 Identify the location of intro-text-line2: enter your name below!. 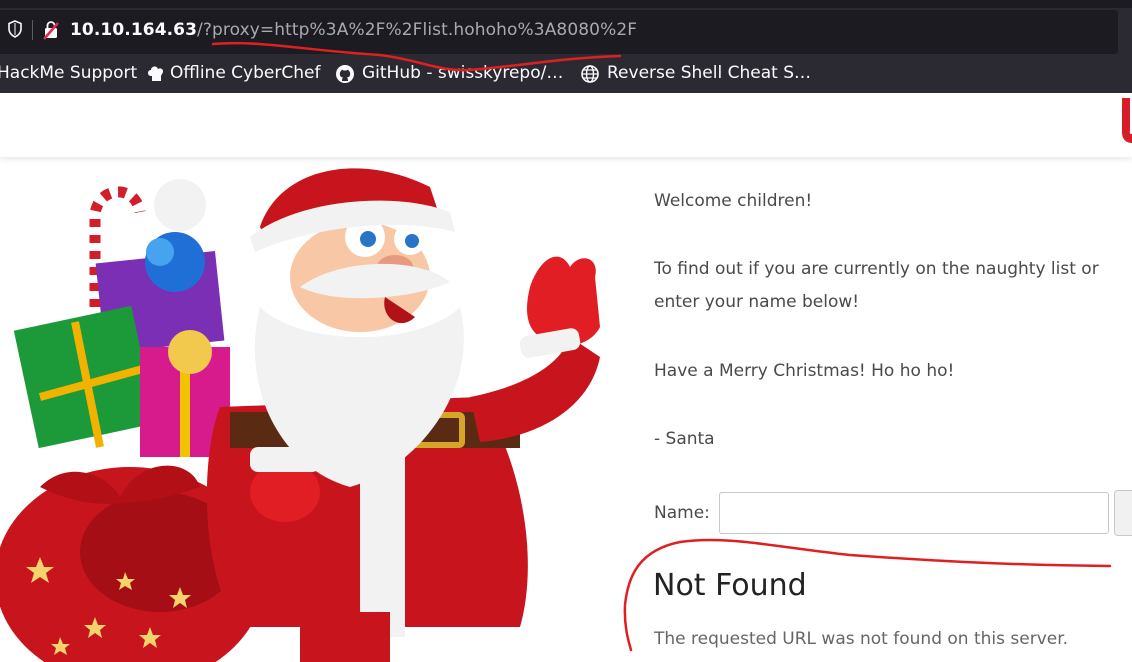
(757, 302).